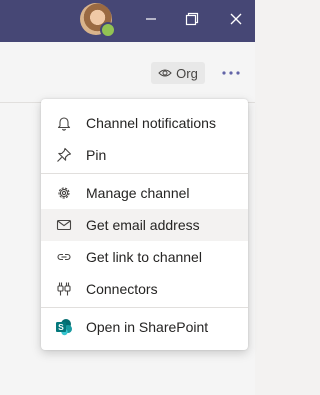 The height and width of the screenshot is (395, 320). Describe the element at coordinates (64, 289) in the screenshot. I see `connectors-icon` at that location.